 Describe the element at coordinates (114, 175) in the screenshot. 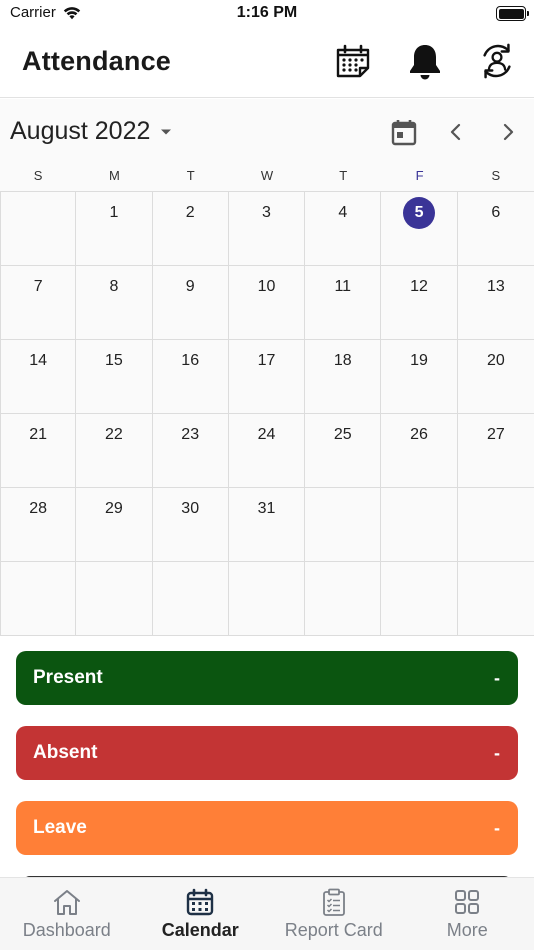

I see `weekday-monday: M` at that location.